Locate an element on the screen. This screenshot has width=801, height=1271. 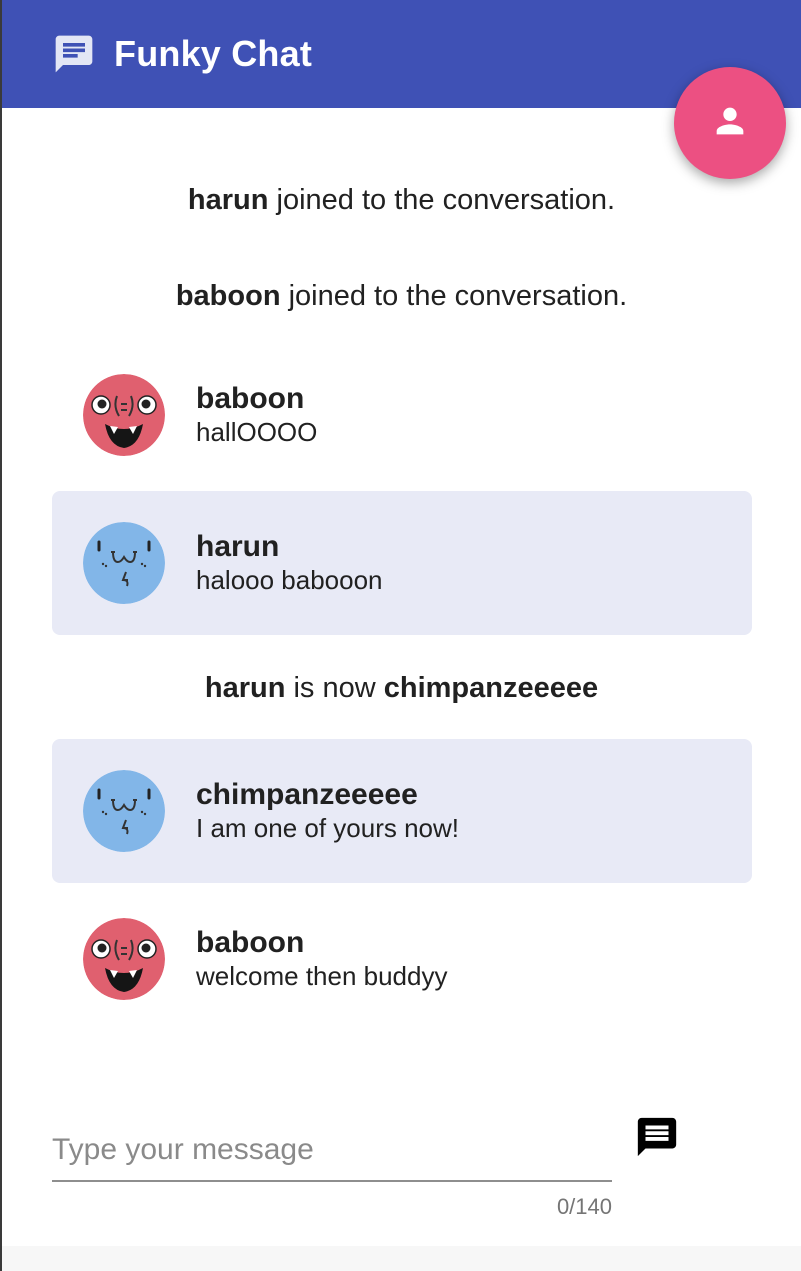
system-message: baboon joined to the conversation. is located at coordinates (401, 296).